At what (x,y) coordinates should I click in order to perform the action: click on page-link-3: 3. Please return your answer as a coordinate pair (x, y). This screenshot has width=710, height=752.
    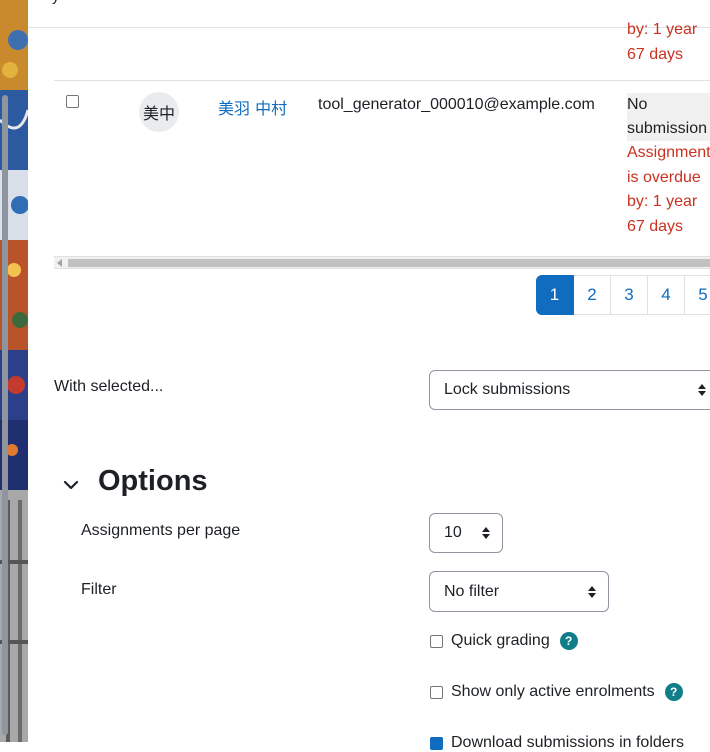
    Looking at the image, I should click on (629, 295).